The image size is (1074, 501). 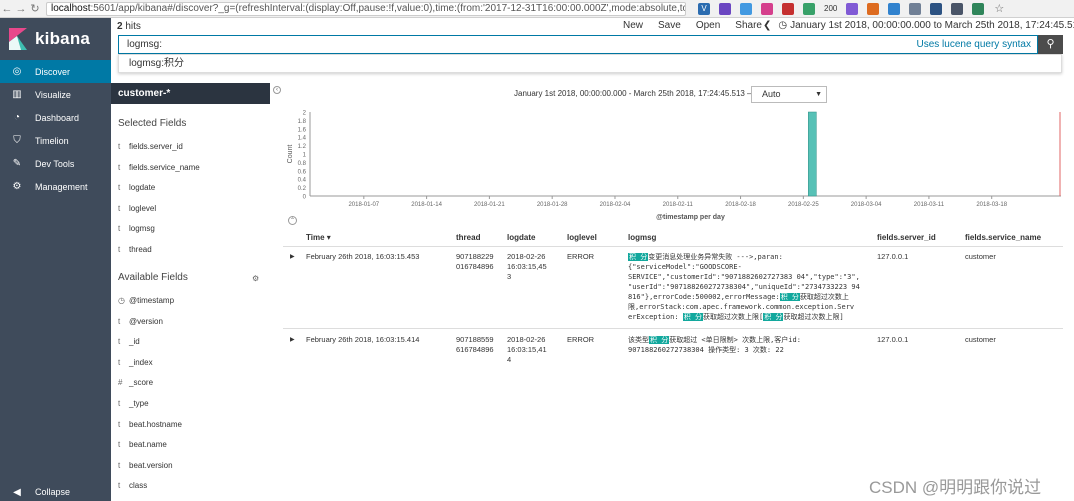 I want to click on field-item: t _id, so click(x=129, y=341).